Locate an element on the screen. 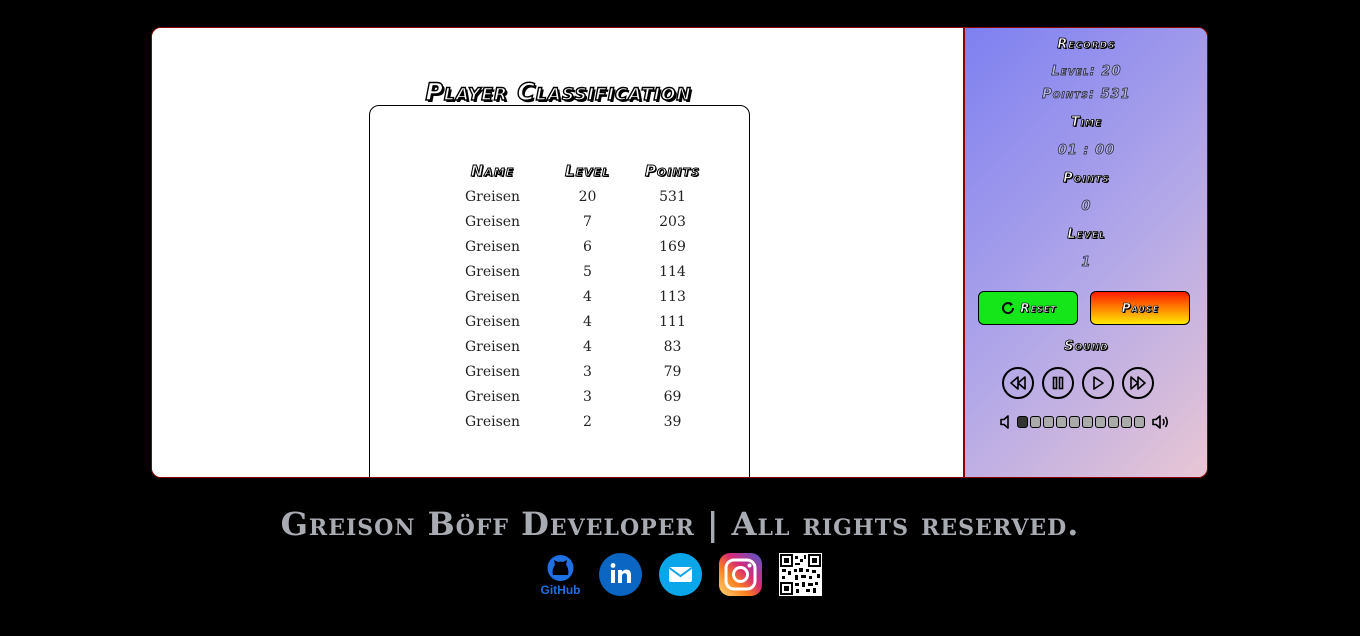  cell-level: 6 is located at coordinates (587, 246).